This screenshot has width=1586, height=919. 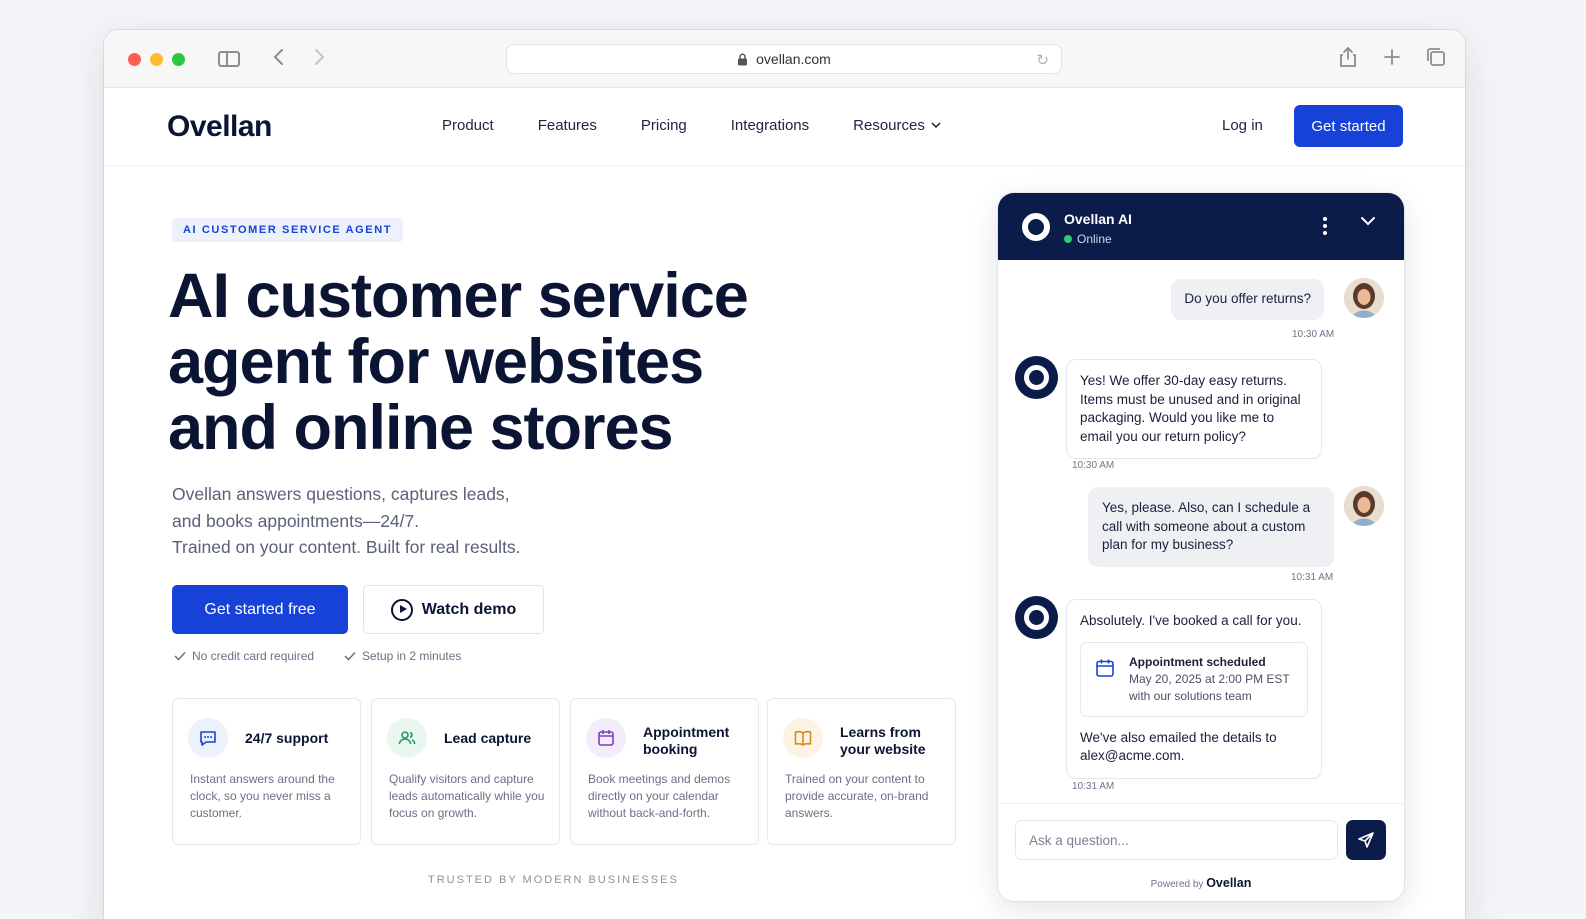 I want to click on chat-icon, so click(x=208, y=738).